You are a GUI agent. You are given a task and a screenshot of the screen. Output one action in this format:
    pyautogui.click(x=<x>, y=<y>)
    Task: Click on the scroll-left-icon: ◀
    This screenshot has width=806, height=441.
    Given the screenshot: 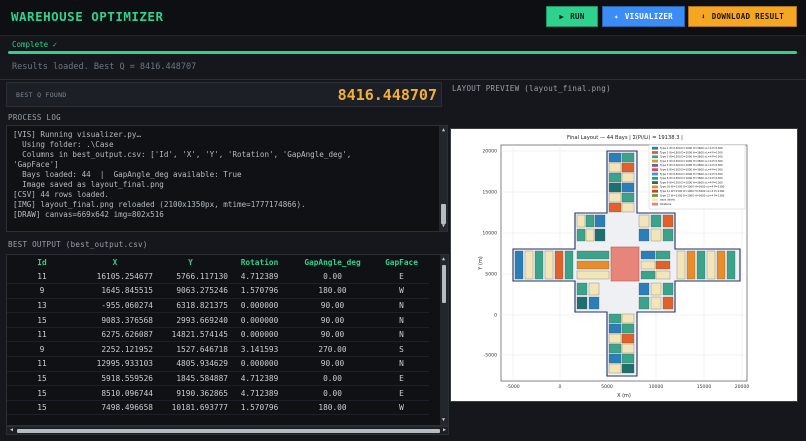 What is the action you would take?
    pyautogui.click(x=11, y=430)
    